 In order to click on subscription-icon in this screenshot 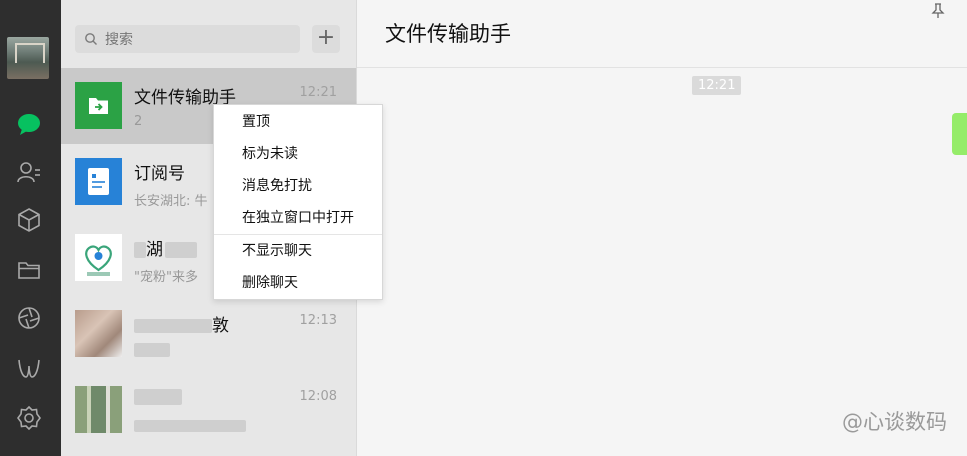, I will do `click(98, 181)`.